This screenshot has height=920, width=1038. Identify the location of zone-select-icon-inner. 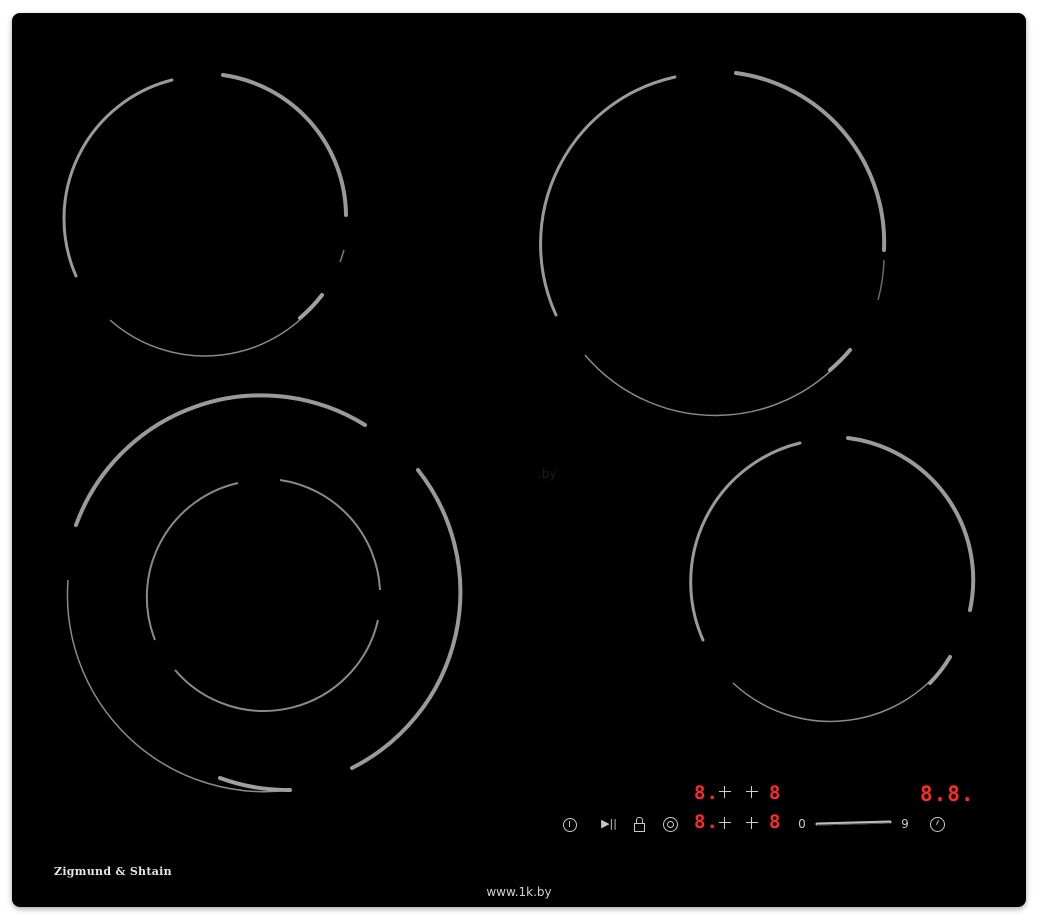
(670, 824).